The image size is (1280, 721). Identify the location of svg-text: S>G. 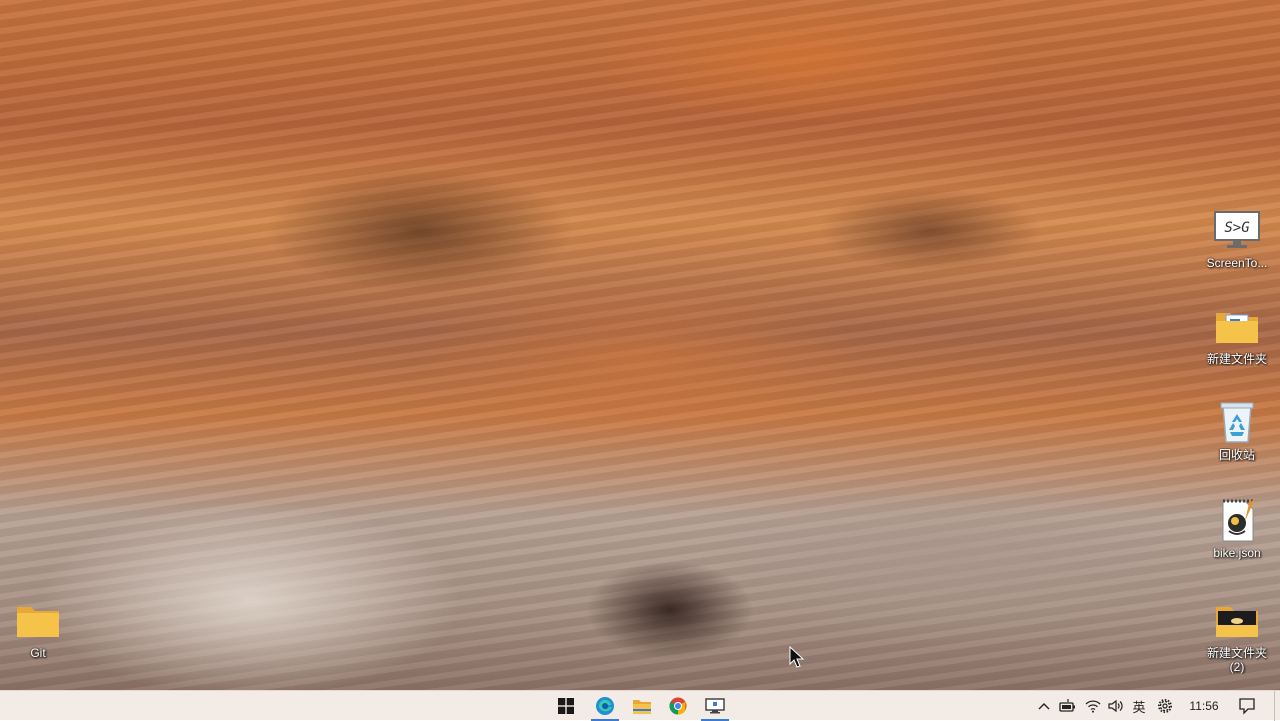
(1237, 228).